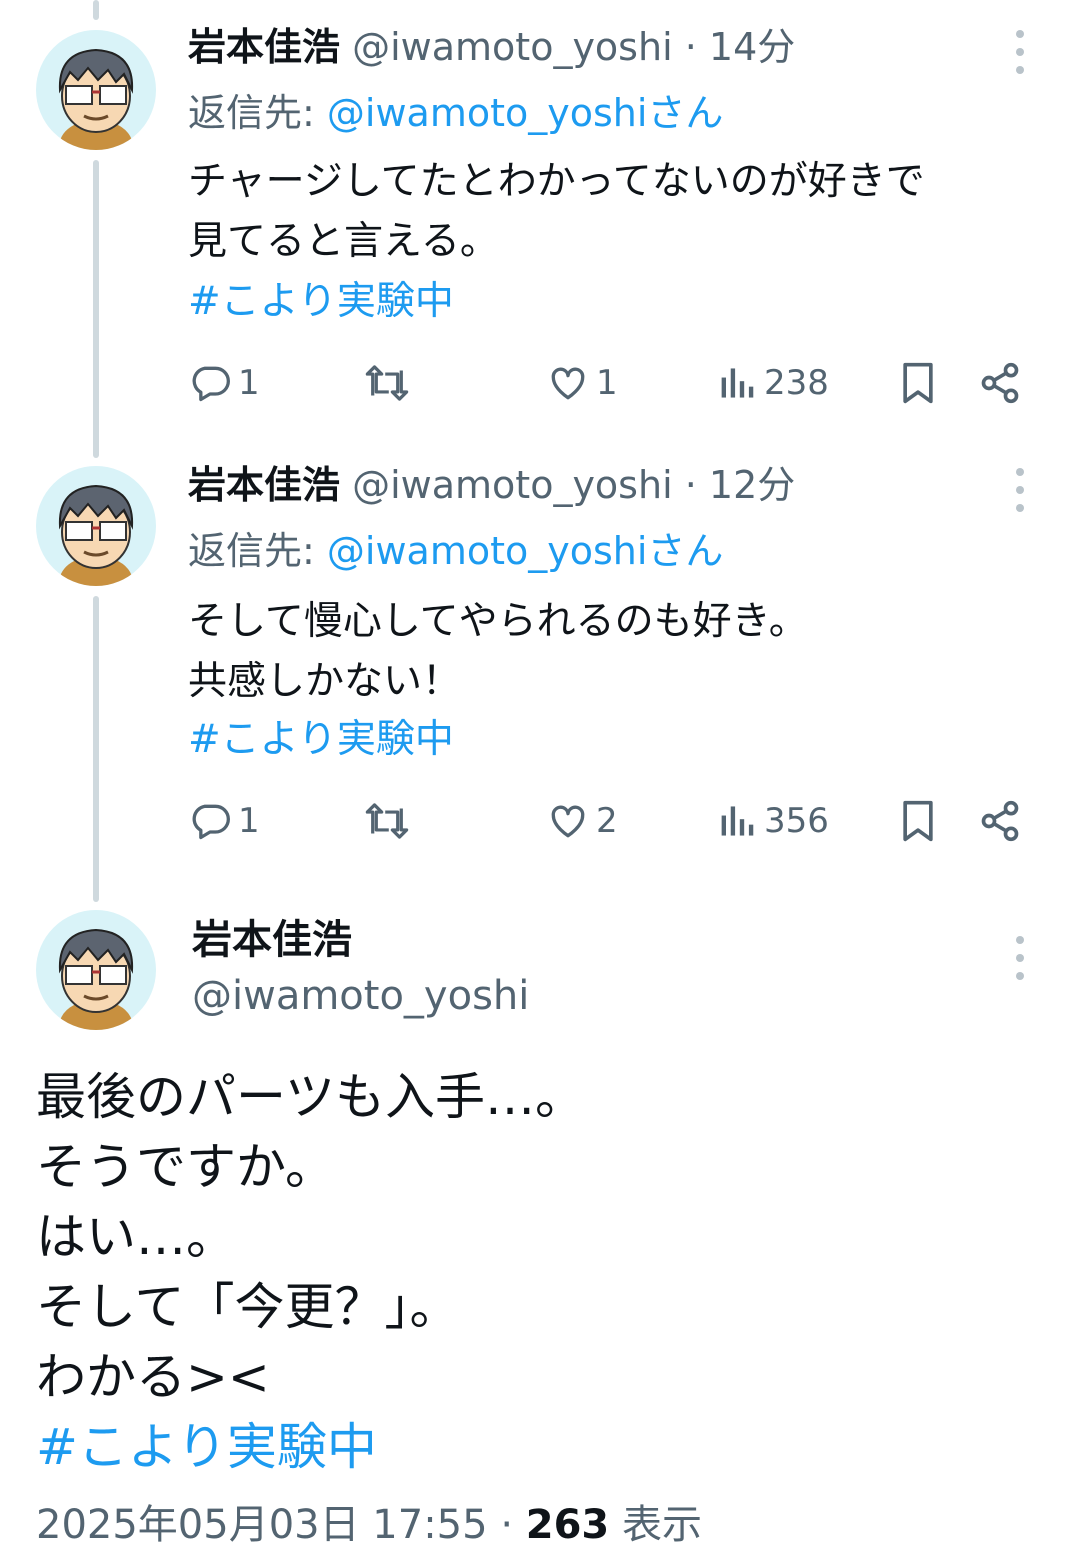  I want to click on tweet-meta: 2025年05月03日 17:55 · 263 表示, so click(369, 1525).